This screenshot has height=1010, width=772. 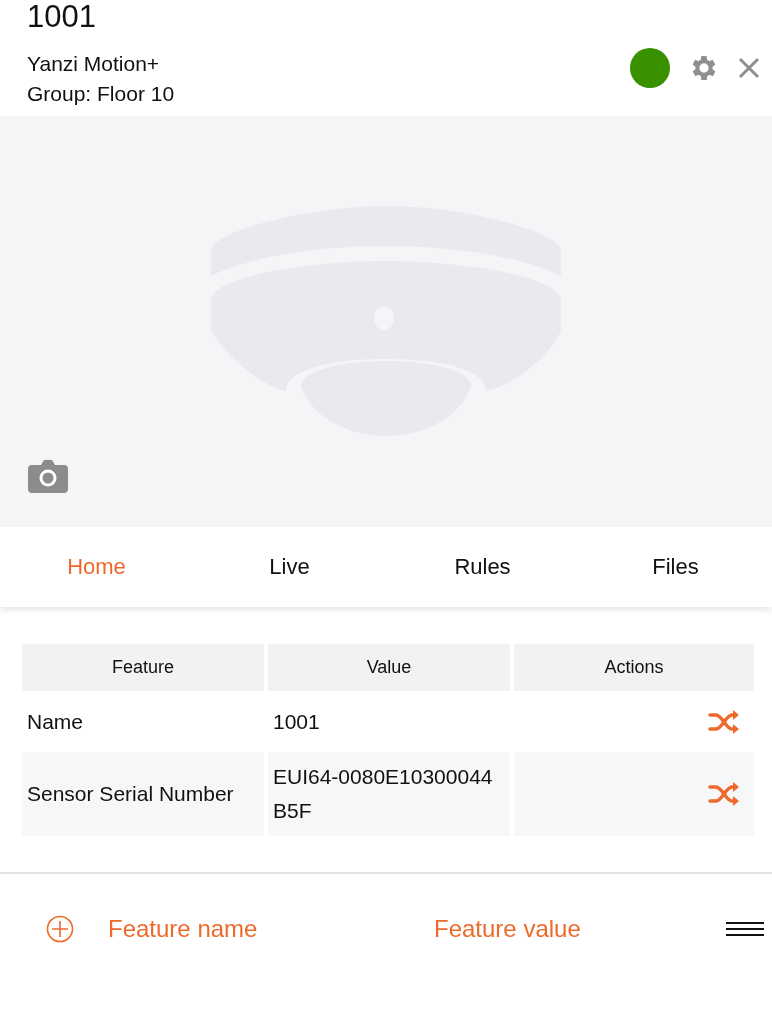 I want to click on feature-value-field: Feature value, so click(x=569, y=929).